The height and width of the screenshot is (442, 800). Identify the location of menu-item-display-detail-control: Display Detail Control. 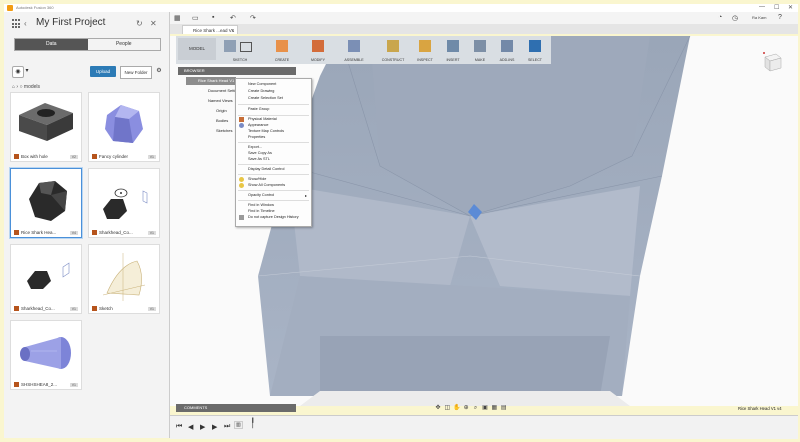
(266, 169).